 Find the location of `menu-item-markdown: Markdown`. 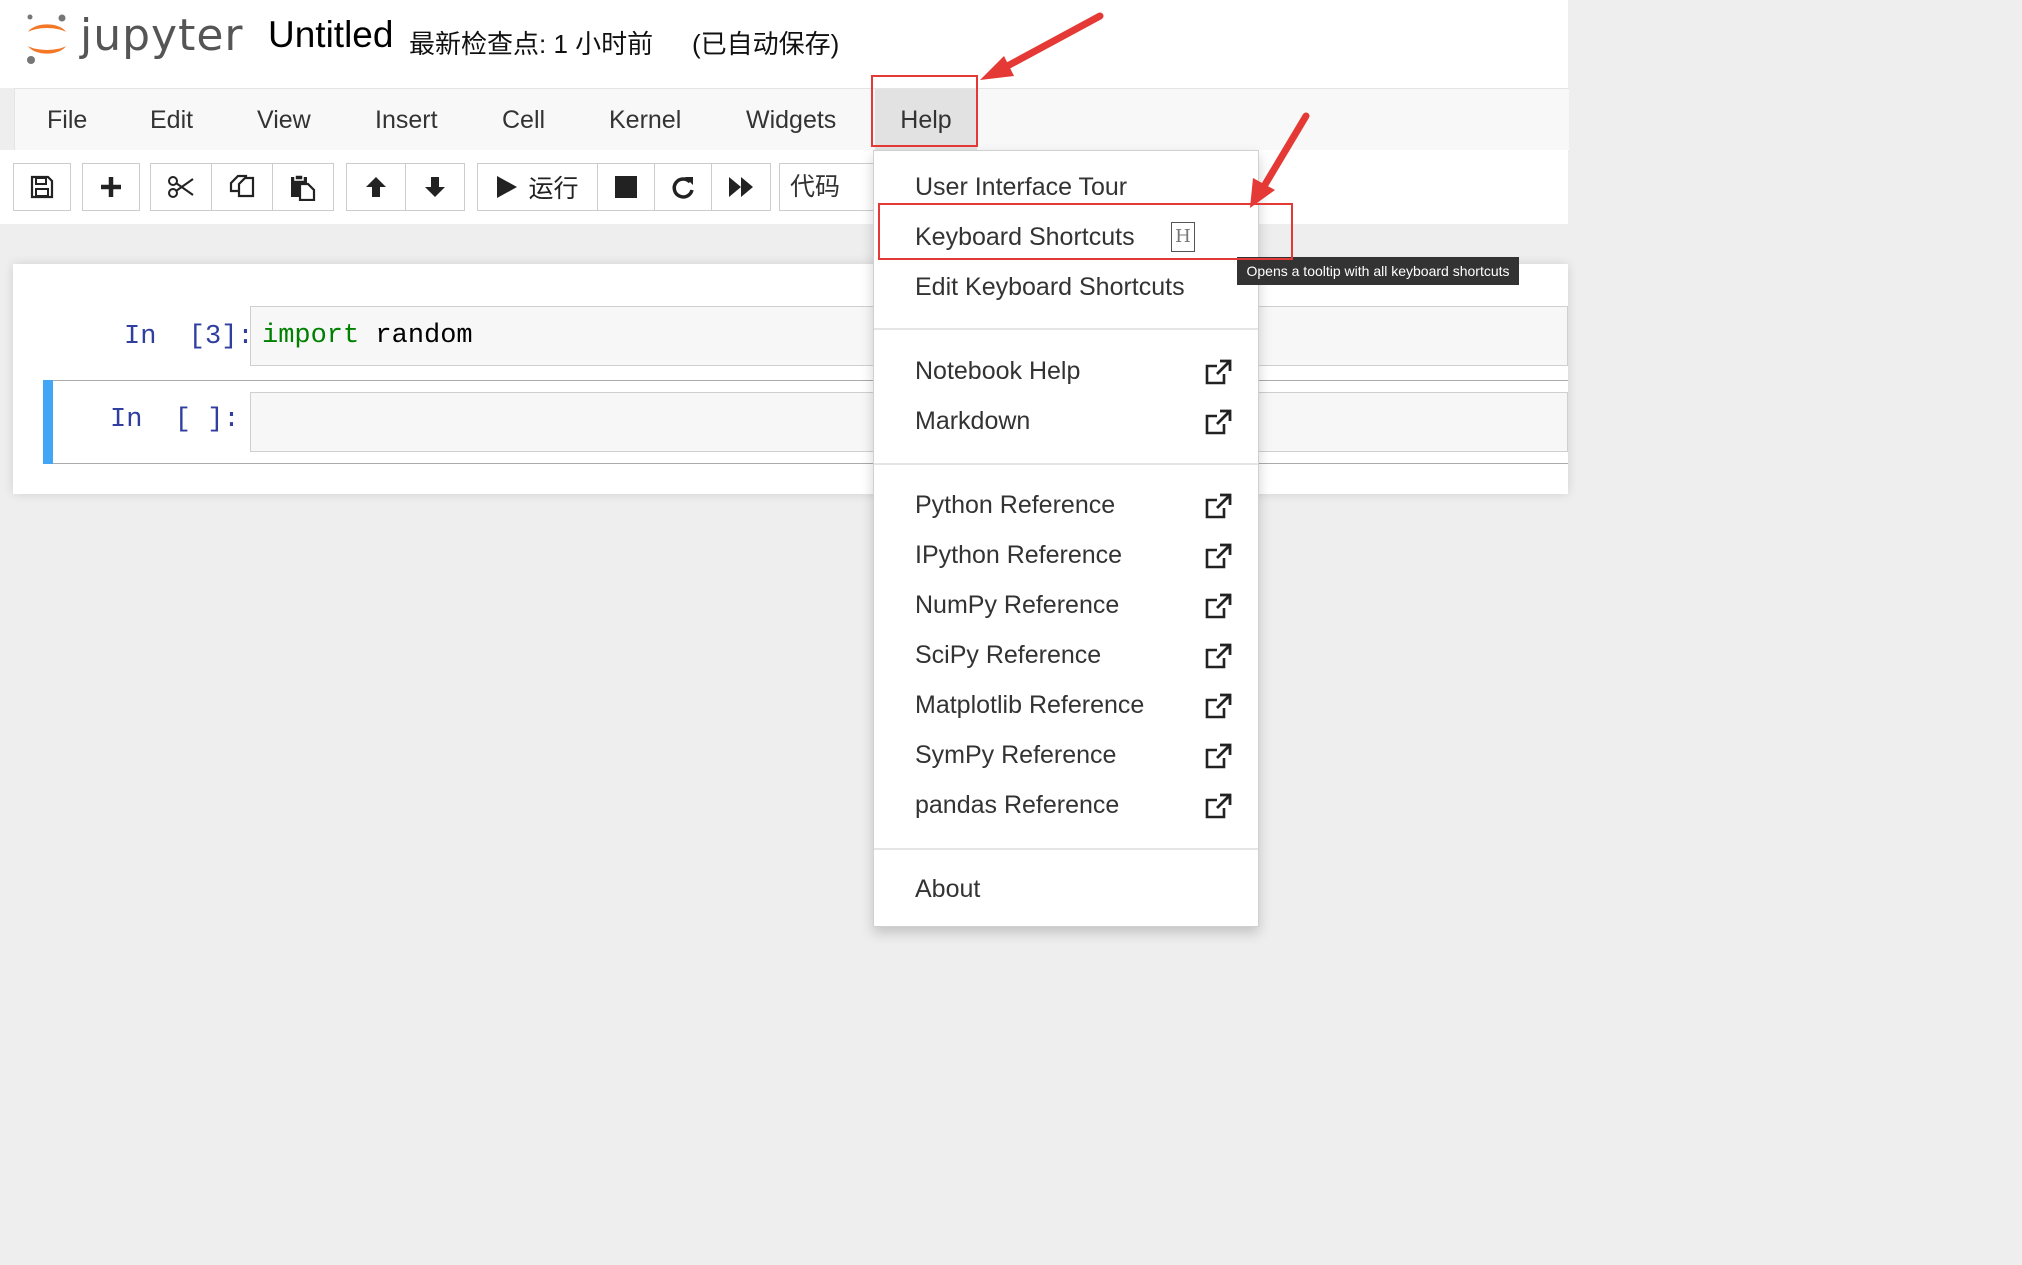

menu-item-markdown: Markdown is located at coordinates (972, 421).